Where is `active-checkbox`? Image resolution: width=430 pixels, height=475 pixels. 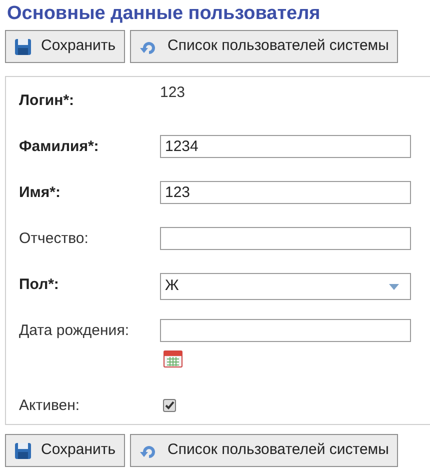 active-checkbox is located at coordinates (169, 405).